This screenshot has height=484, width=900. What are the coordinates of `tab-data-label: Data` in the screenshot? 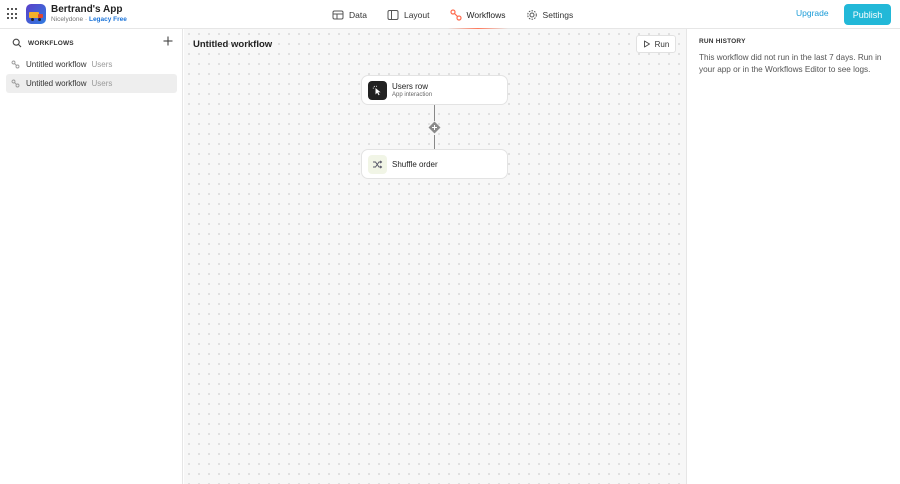 It's located at (358, 14).